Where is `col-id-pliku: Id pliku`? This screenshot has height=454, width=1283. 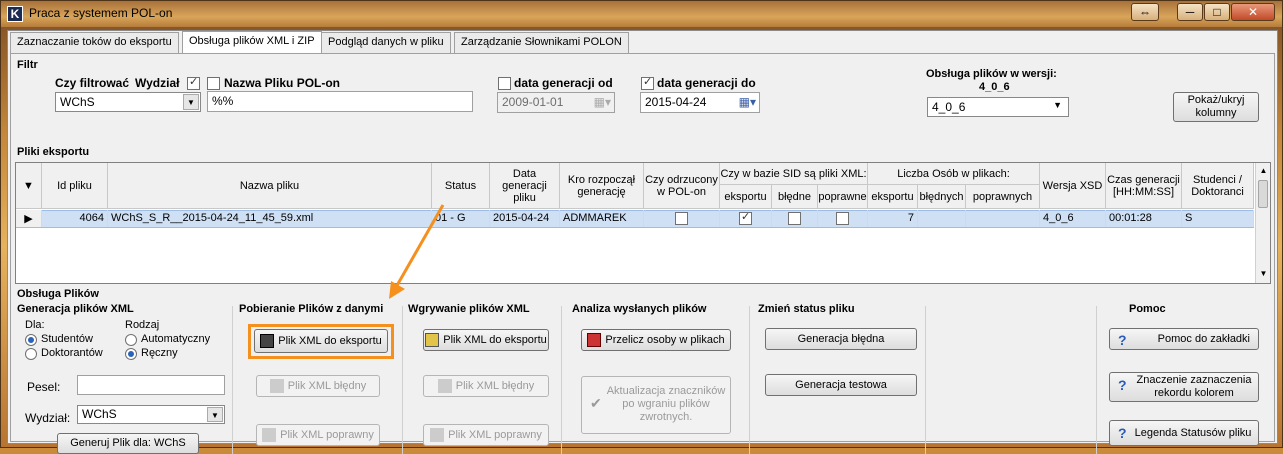 col-id-pliku: Id pliku is located at coordinates (75, 186).